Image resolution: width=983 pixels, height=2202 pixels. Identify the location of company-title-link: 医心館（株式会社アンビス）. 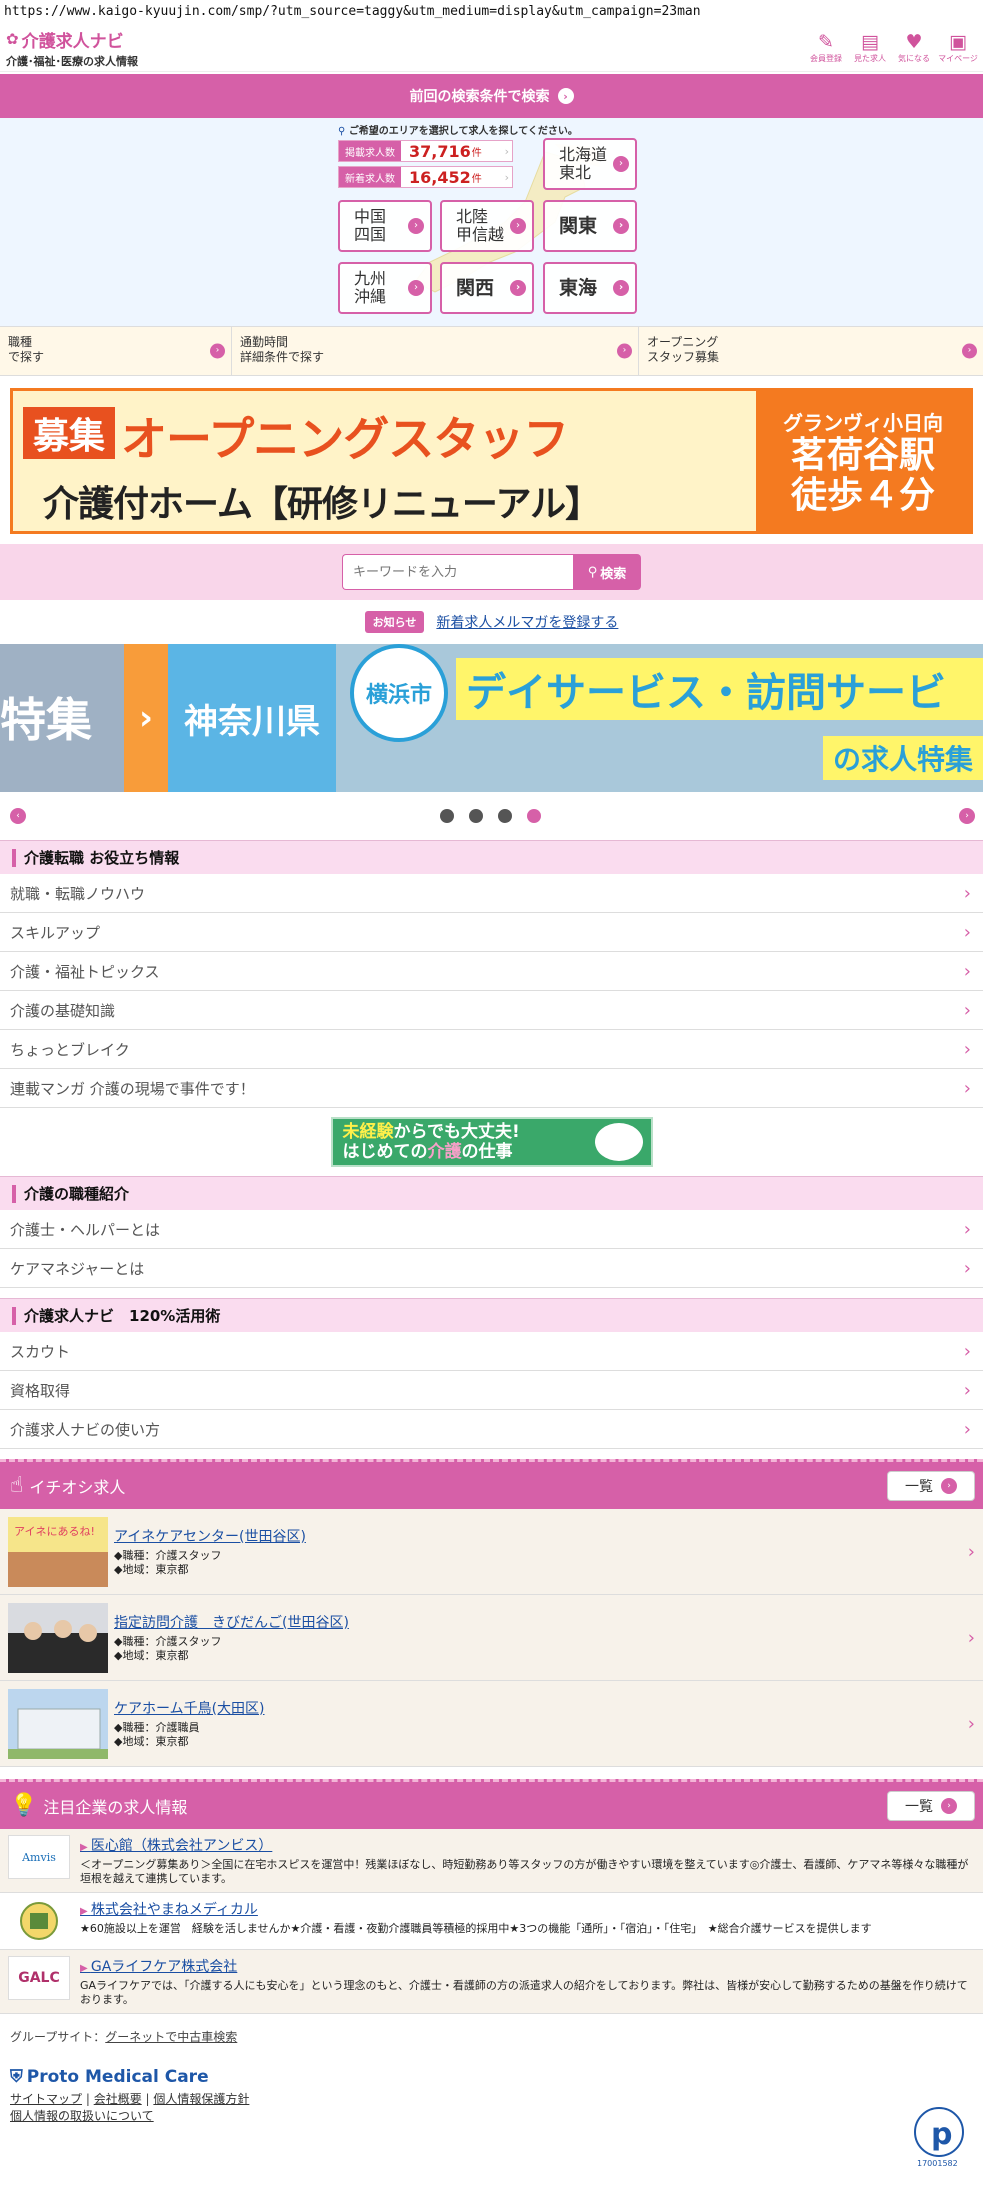
(176, 1846).